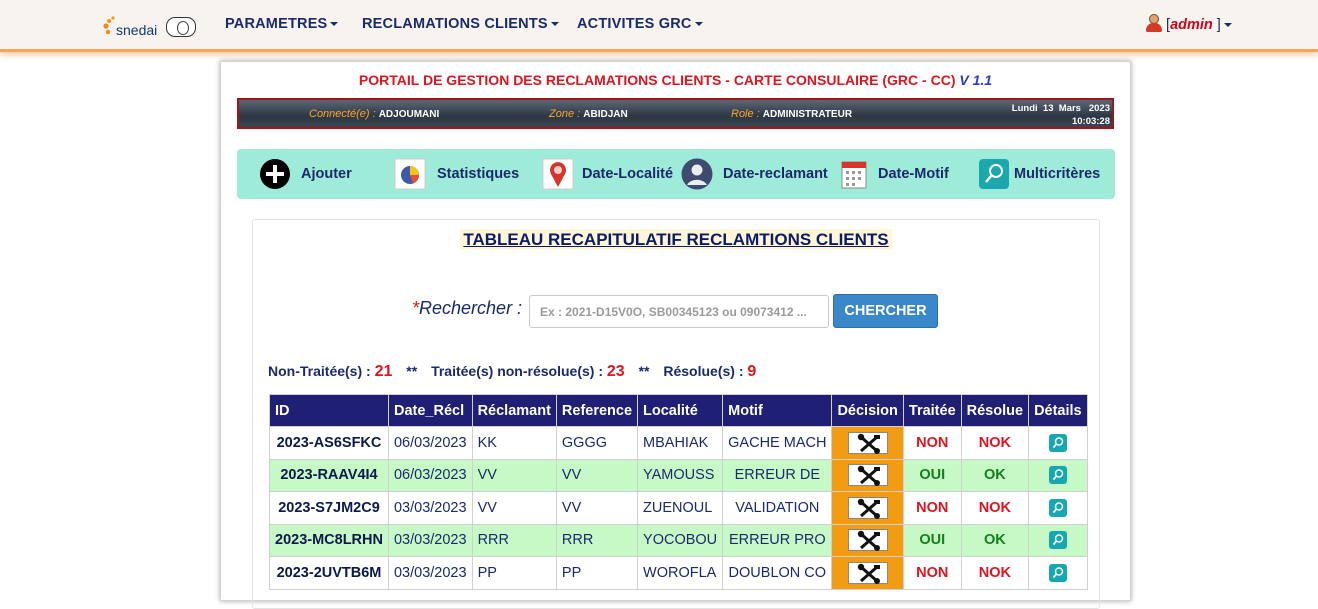  What do you see at coordinates (514, 410) in the screenshot?
I see `col-header-reclamant: Réclamant` at bounding box center [514, 410].